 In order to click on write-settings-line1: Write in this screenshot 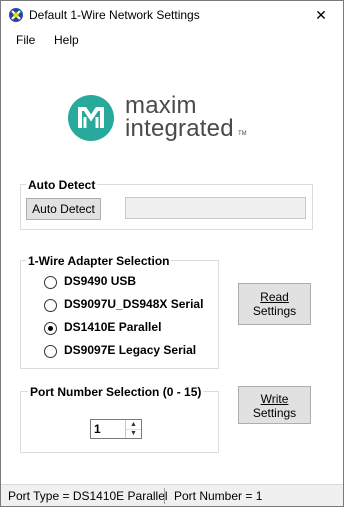, I will do `click(274, 399)`.